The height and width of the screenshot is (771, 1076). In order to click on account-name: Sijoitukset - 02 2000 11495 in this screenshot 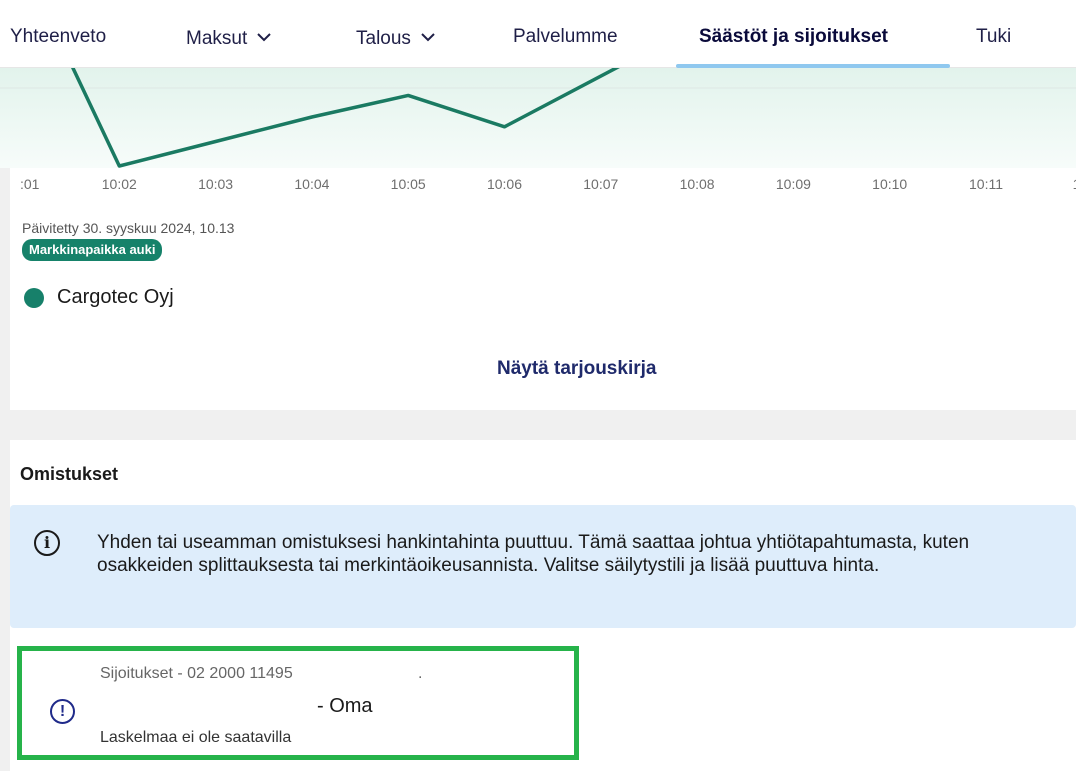, I will do `click(196, 673)`.